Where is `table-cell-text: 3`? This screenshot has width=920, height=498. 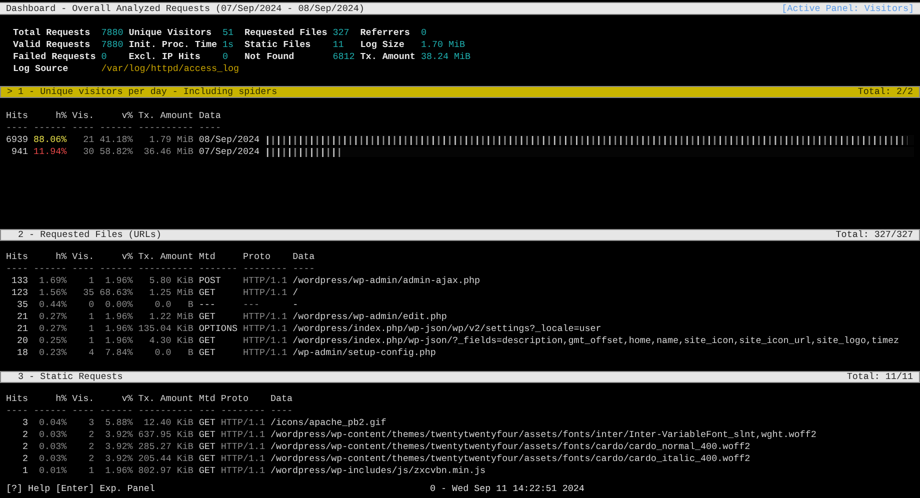
table-cell-text: 3 is located at coordinates (91, 423).